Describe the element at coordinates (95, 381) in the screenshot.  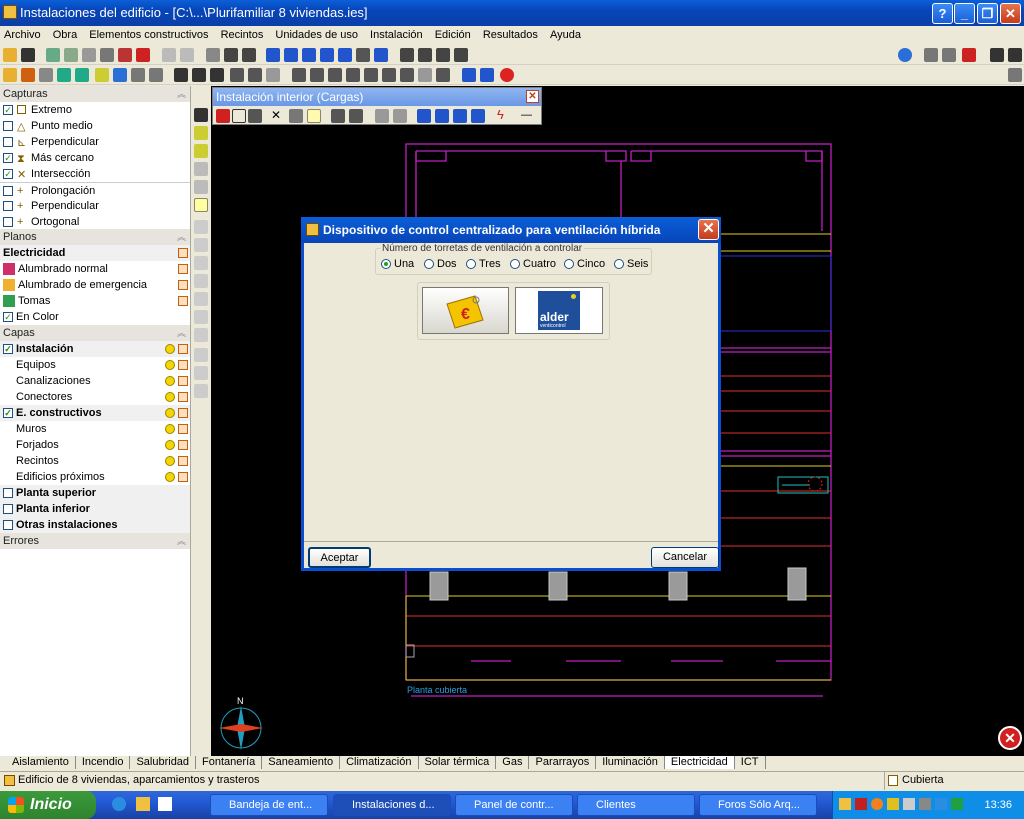
I see `capa-canalizaciones: Canalizaciones` at that location.